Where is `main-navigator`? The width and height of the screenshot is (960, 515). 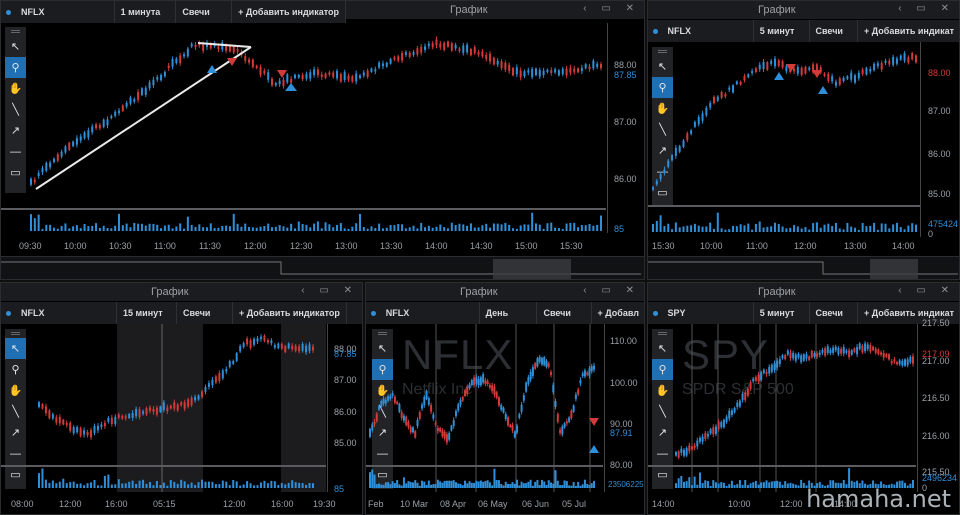 main-navigator is located at coordinates (322, 267).